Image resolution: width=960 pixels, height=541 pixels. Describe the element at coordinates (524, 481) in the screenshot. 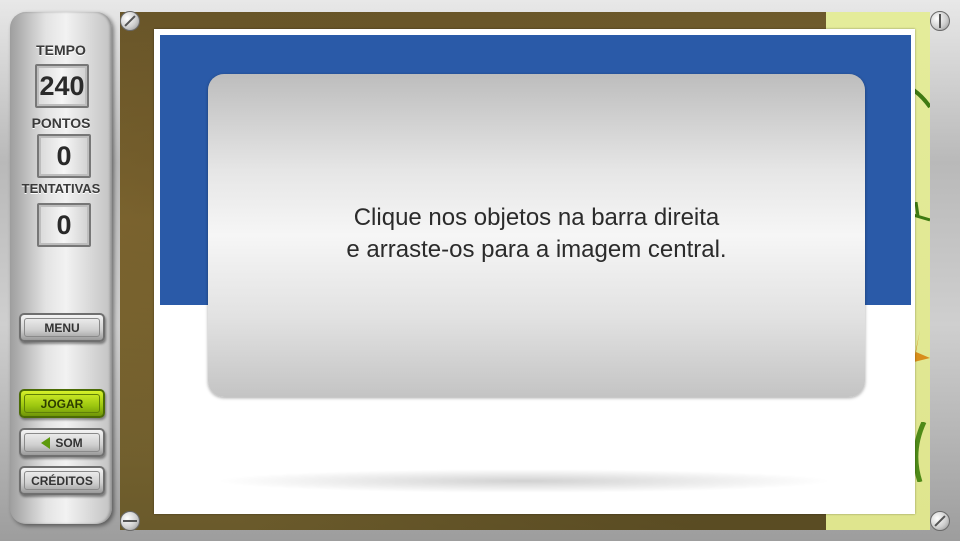

I see `panel-shadow` at that location.